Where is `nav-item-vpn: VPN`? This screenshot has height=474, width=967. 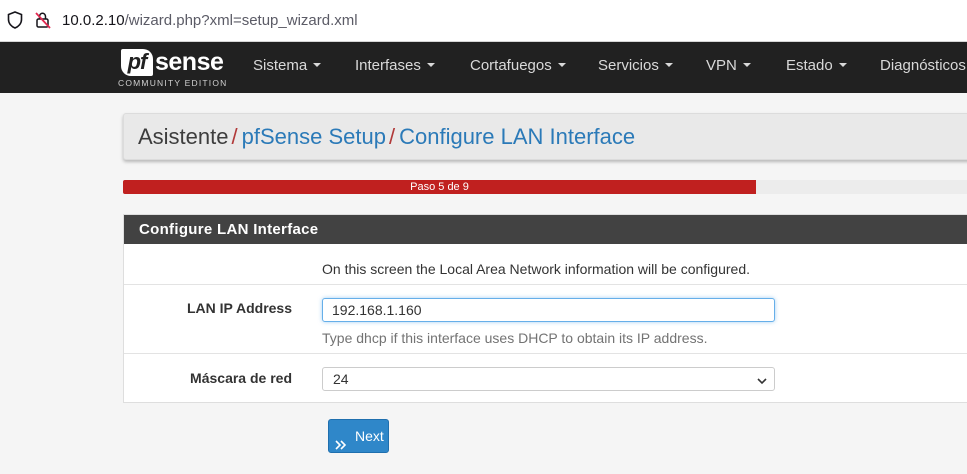
nav-item-vpn: VPN is located at coordinates (728, 65).